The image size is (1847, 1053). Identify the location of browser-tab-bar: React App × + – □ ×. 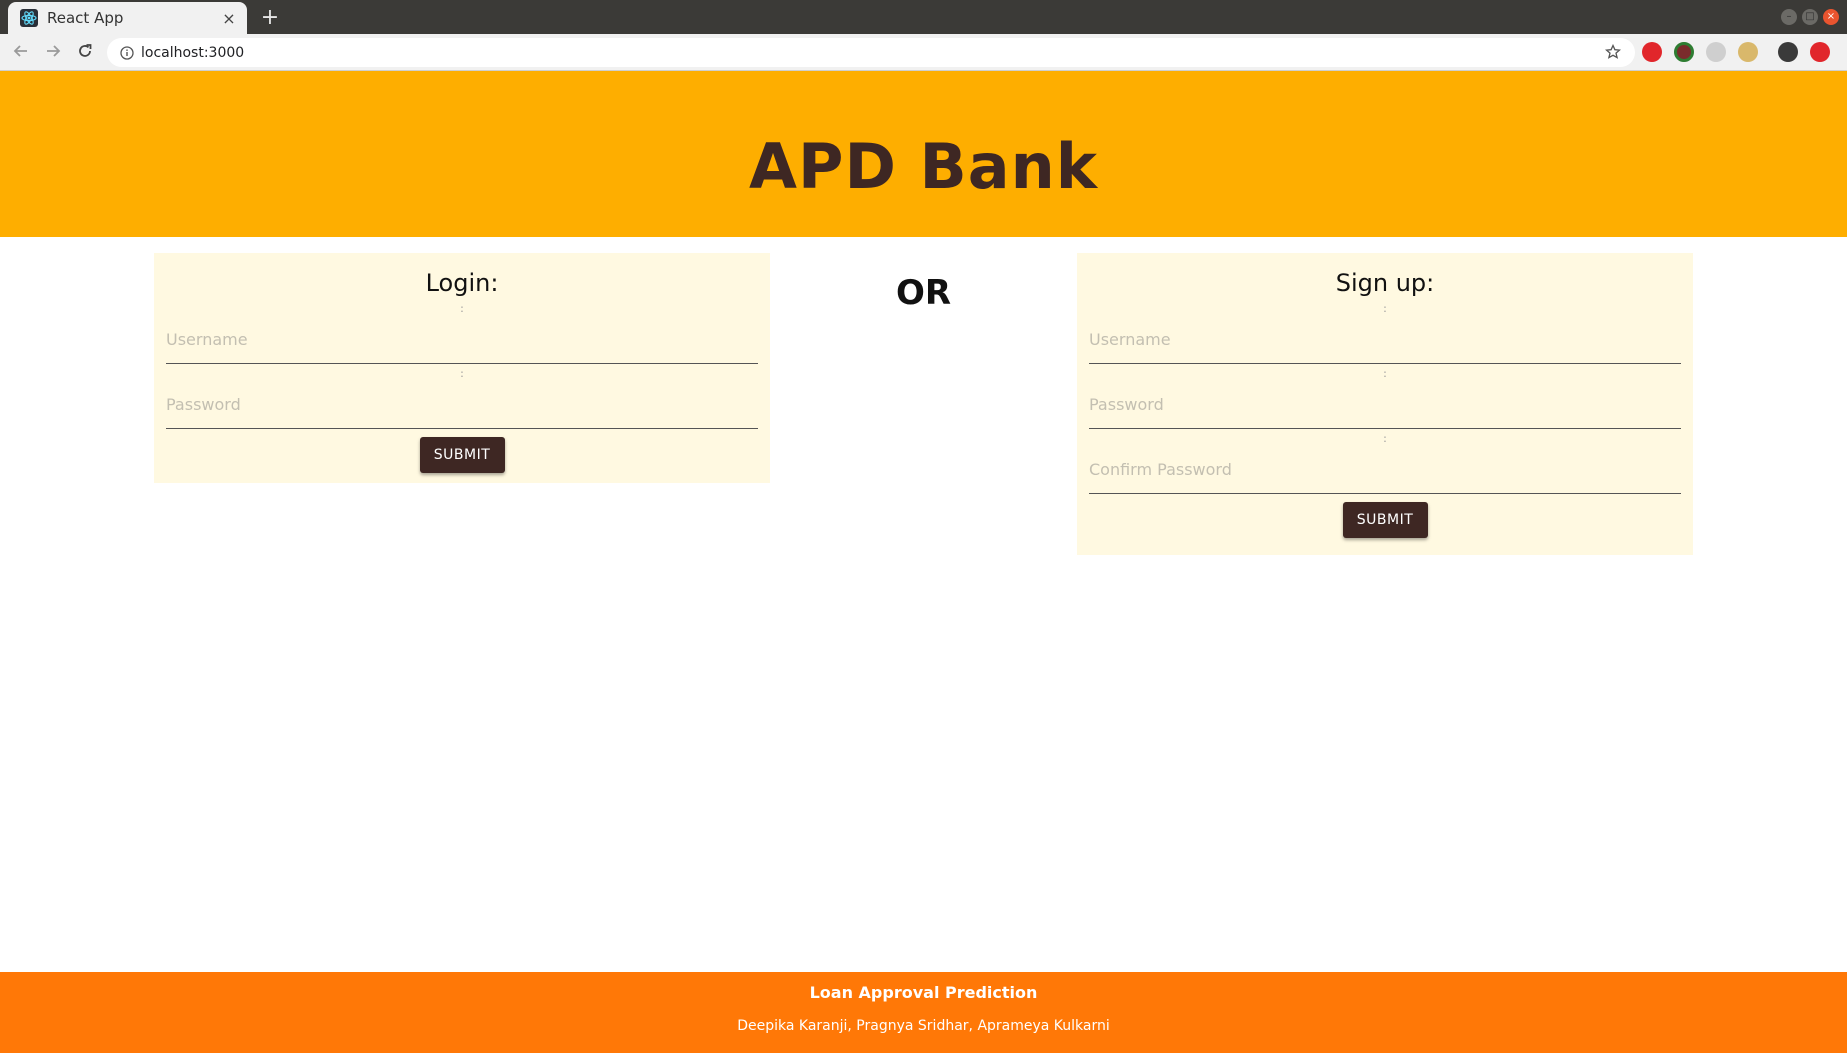
(923, 17).